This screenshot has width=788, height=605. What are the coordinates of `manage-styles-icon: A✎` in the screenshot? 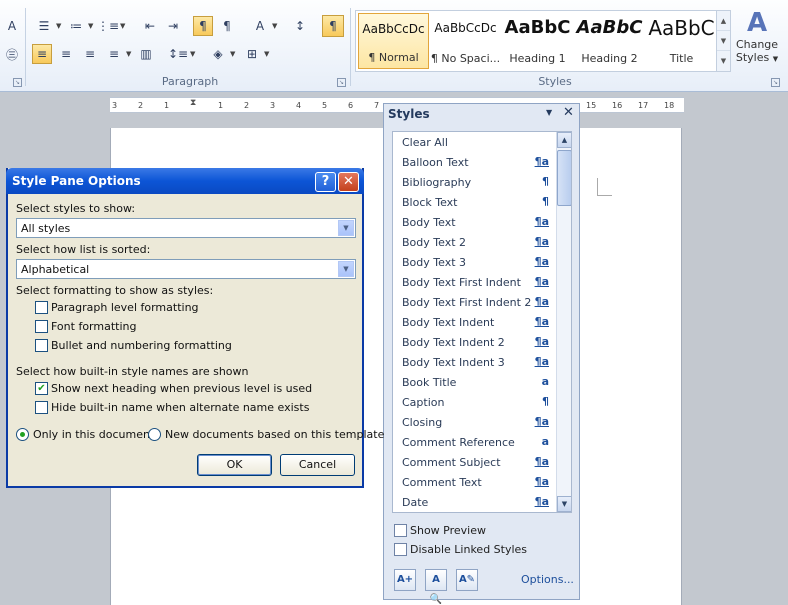 It's located at (467, 580).